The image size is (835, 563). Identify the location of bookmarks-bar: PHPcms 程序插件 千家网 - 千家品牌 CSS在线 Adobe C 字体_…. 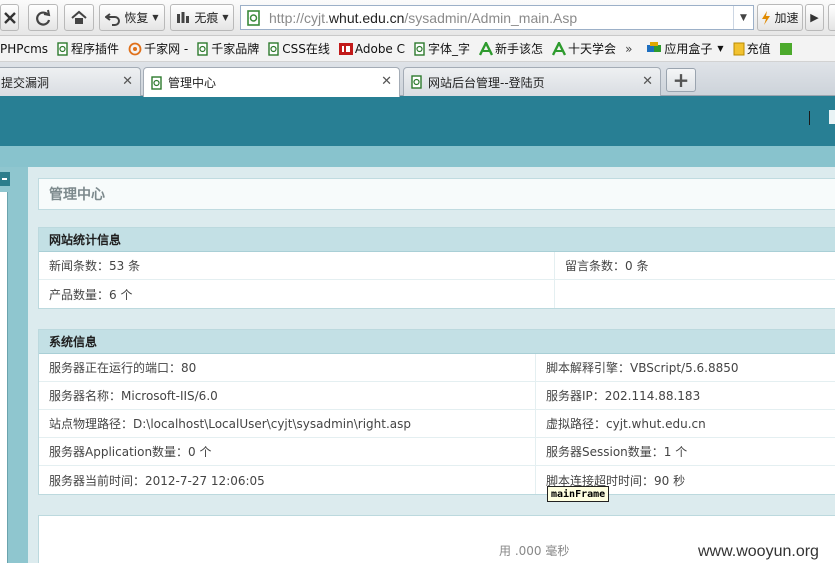
(417, 49).